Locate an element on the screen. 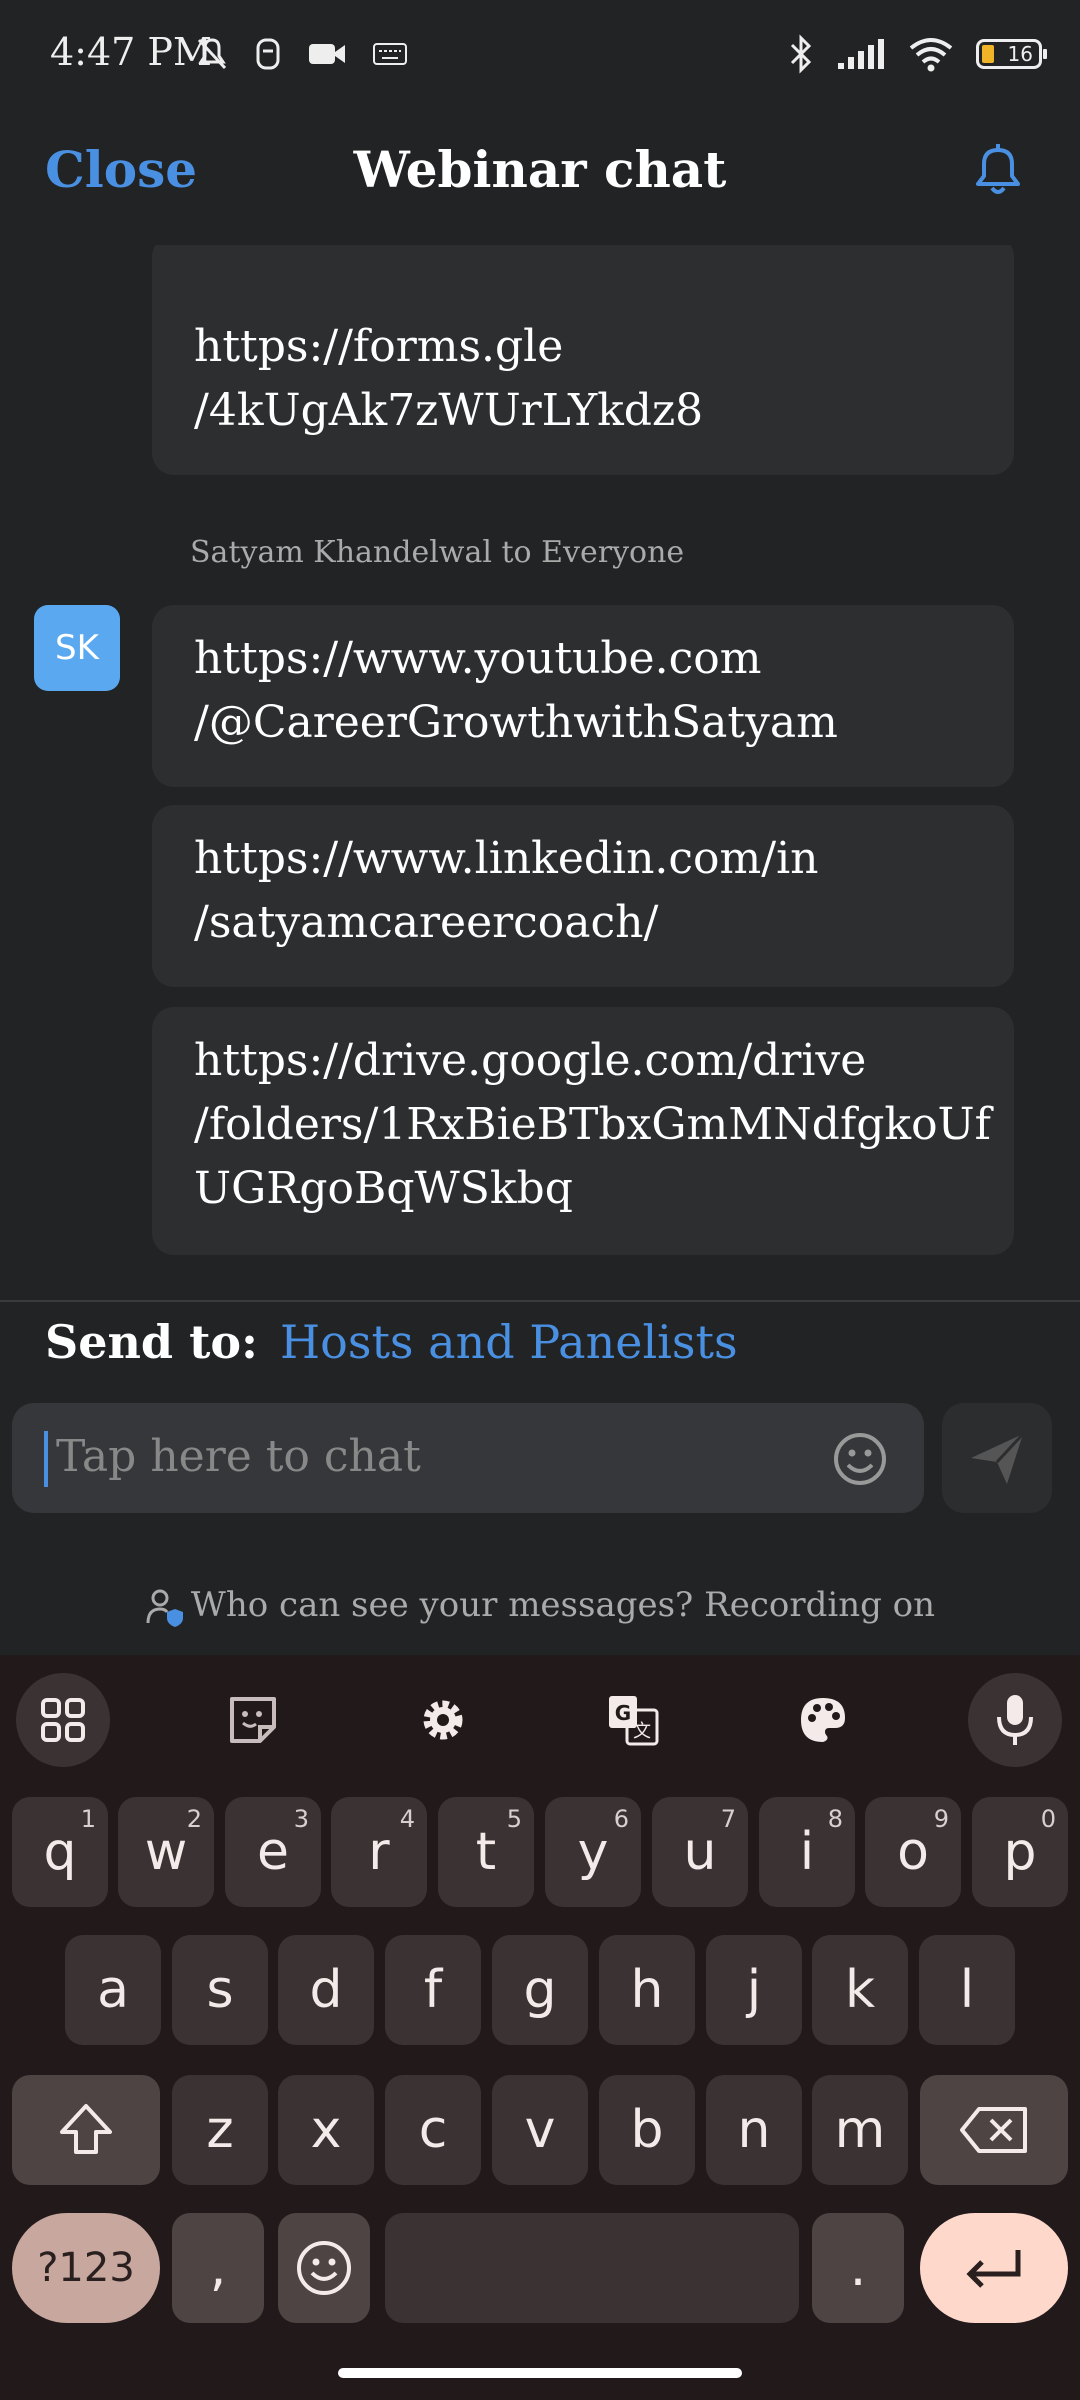 Image resolution: width=1080 pixels, height=2400 pixels. key-h: h is located at coordinates (647, 1990).